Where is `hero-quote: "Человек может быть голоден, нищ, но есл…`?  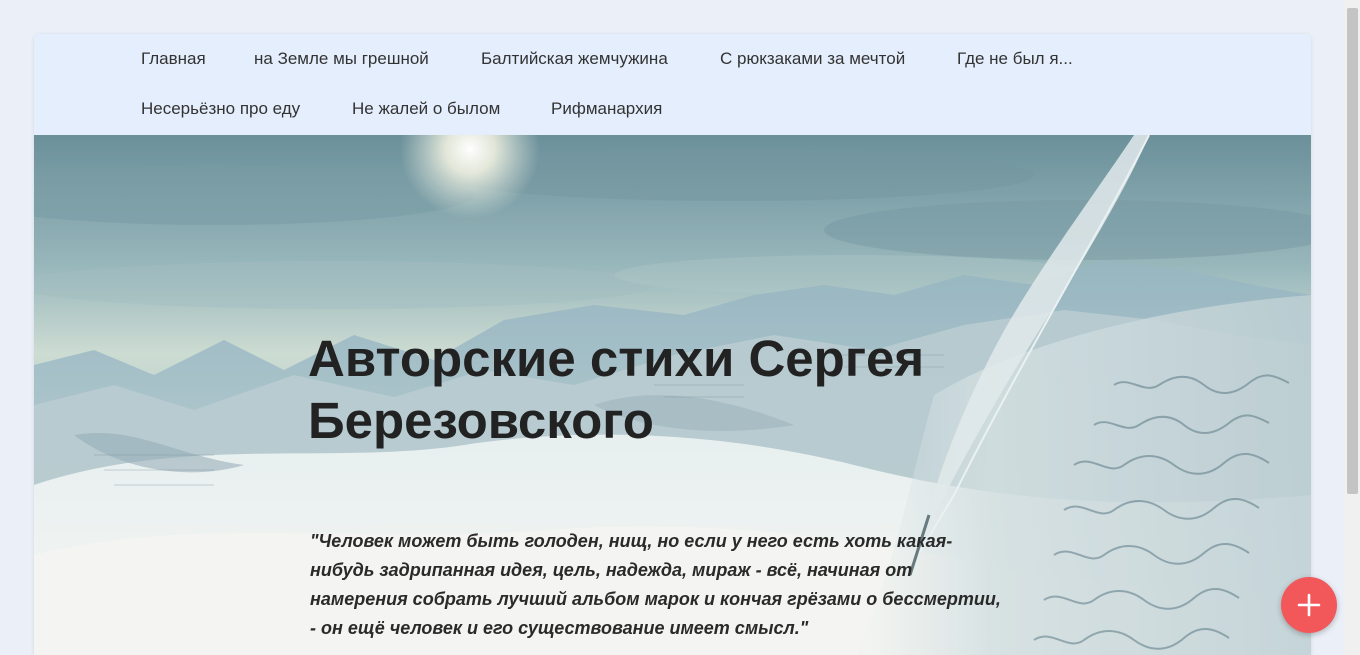 hero-quote: "Человек может быть голоден, нищ, но есл… is located at coordinates (655, 584).